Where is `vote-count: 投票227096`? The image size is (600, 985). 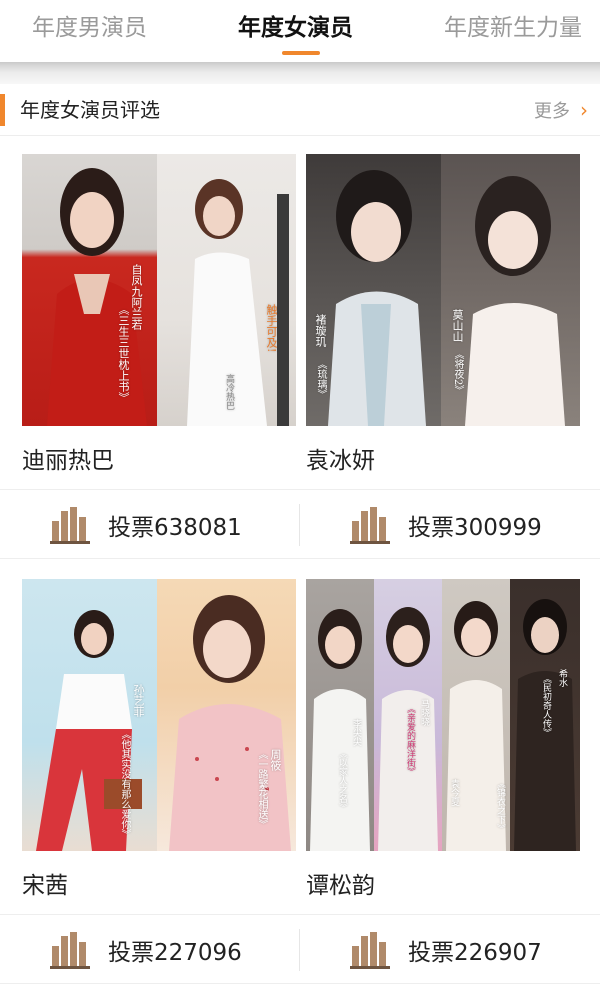 vote-count: 投票227096 is located at coordinates (175, 953).